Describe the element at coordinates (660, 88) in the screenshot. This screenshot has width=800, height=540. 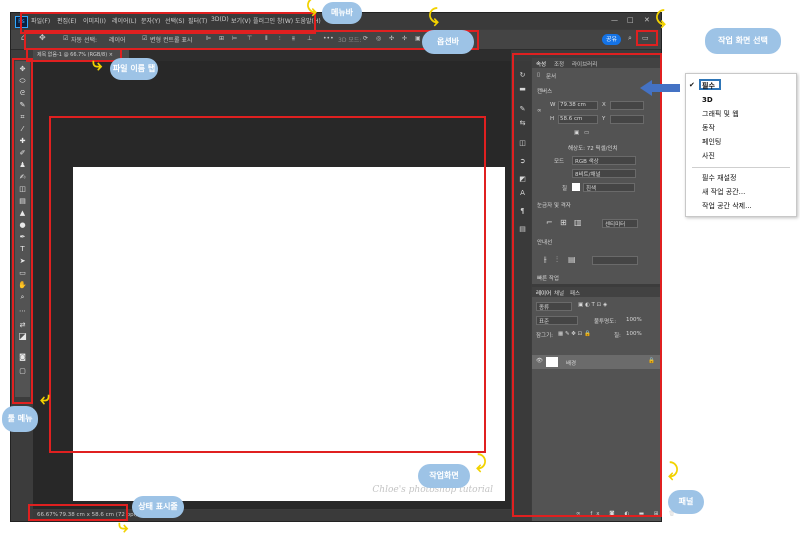
I see `blue-left-arrow-icon` at that location.